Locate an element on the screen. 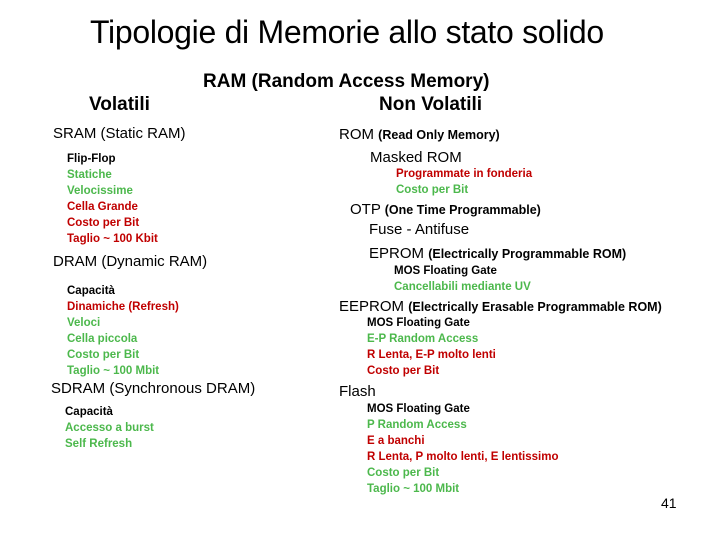 Image resolution: width=720 pixels, height=540 pixels. fuse-heading: Fuse - Antifuse is located at coordinates (419, 229).